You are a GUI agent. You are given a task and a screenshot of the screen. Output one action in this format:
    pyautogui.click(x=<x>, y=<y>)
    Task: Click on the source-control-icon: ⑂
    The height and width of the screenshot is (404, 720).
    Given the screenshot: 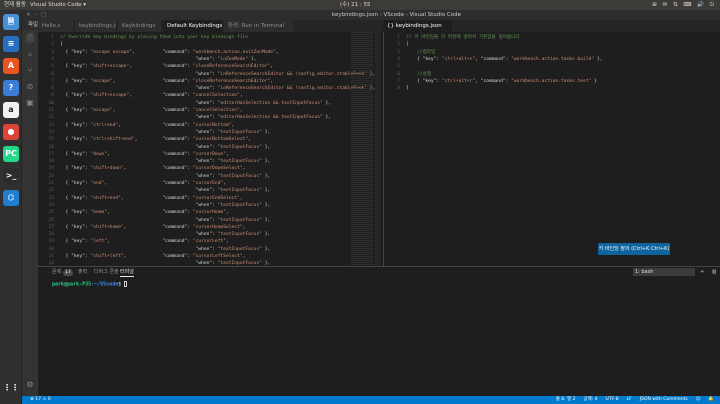 What is the action you would take?
    pyautogui.click(x=30, y=71)
    